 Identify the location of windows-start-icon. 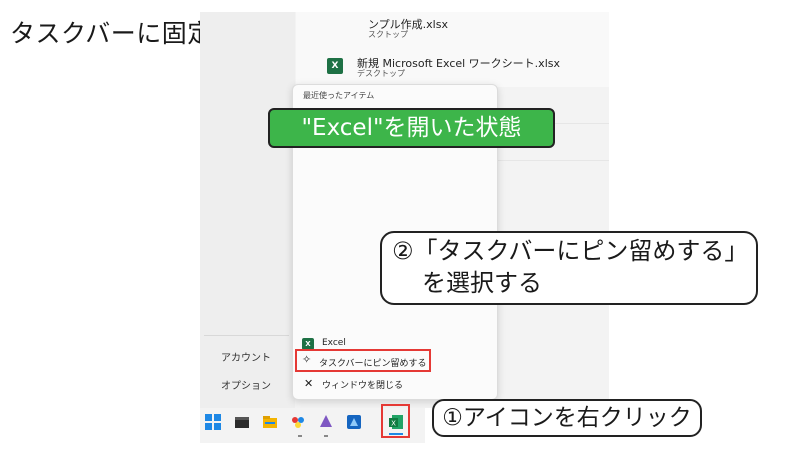
(213, 422).